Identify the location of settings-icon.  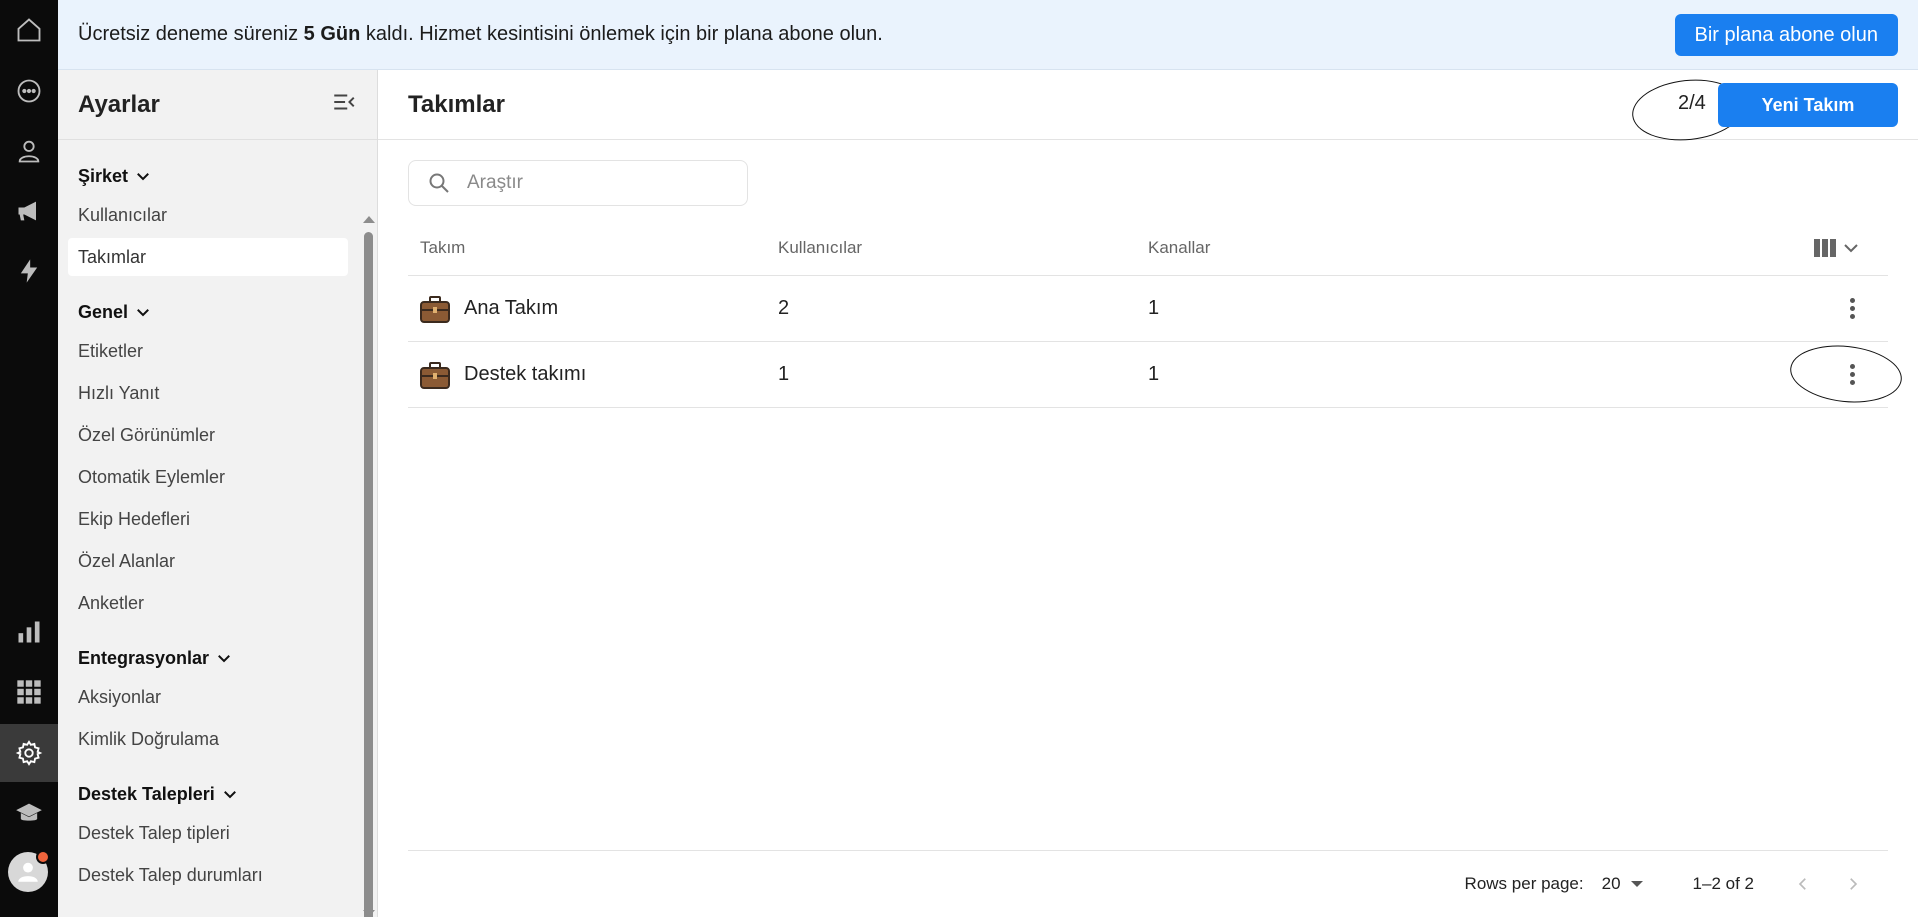
(29, 753).